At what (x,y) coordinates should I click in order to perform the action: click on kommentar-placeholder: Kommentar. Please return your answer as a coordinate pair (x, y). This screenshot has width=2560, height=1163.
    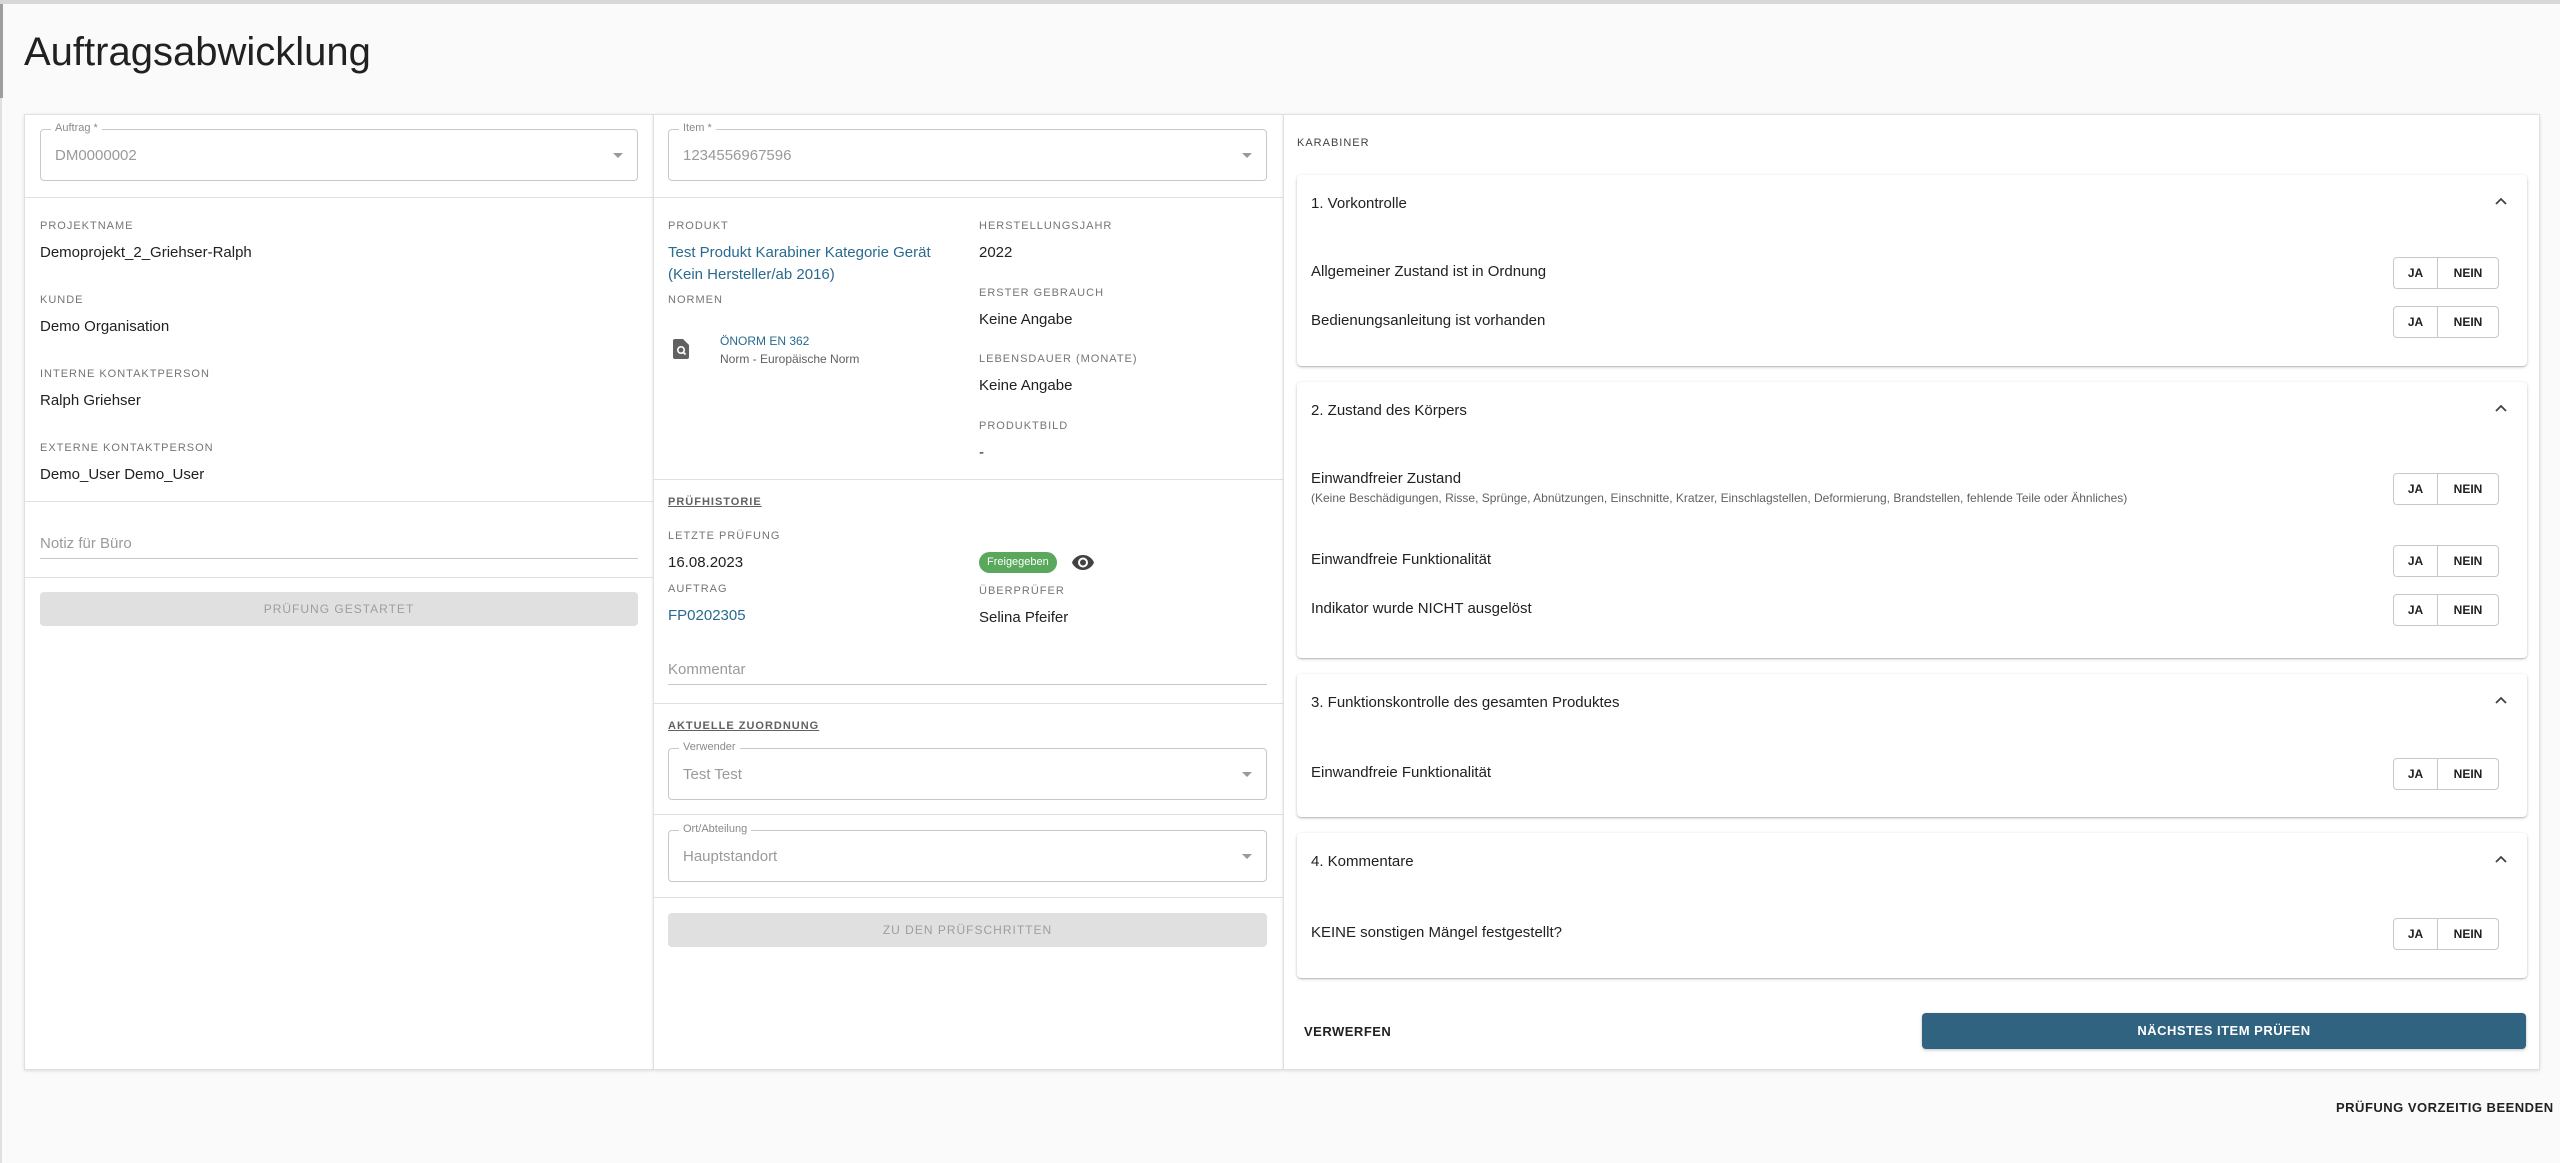
    Looking at the image, I should click on (707, 669).